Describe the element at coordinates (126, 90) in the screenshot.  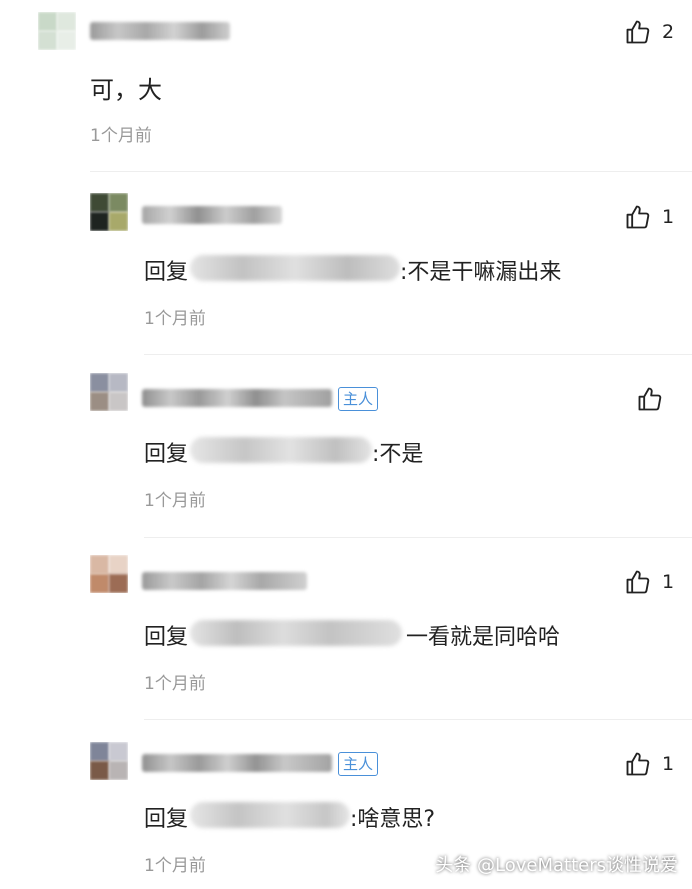
I see `comment-text: 可，大` at that location.